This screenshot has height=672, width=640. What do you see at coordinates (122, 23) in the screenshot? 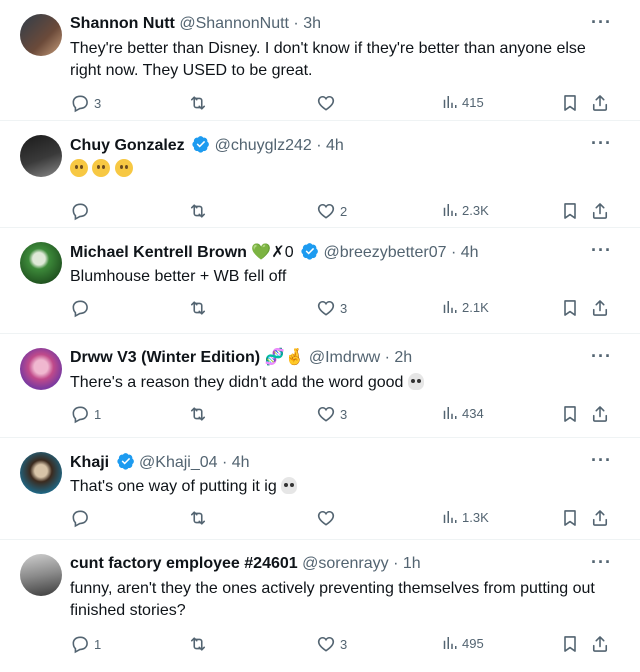
I see `display-name: Shannon Nutt` at bounding box center [122, 23].